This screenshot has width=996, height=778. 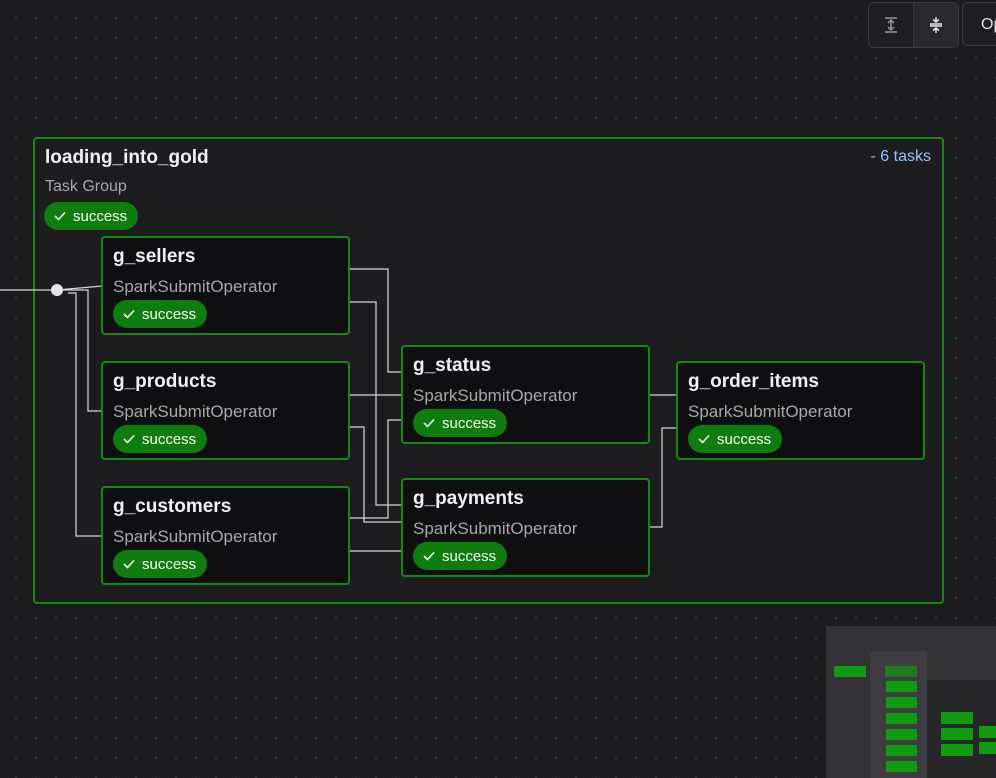 What do you see at coordinates (452, 365) in the screenshot?
I see `task-name: g_status` at bounding box center [452, 365].